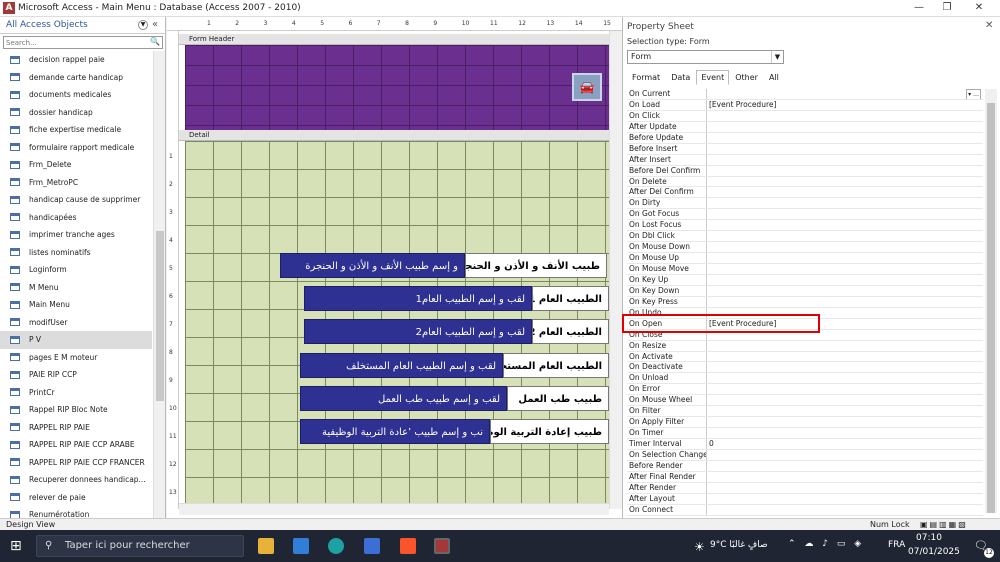 The height and width of the screenshot is (562, 1000). What do you see at coordinates (944, 524) in the screenshot?
I see `view-switcher-icons: ▣▤▥▦▧` at bounding box center [944, 524].